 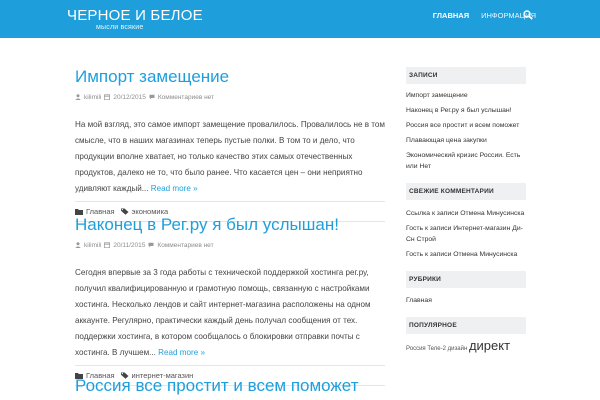 I want to click on recent-post-link: Плавающая цена закупки, so click(x=466, y=140).